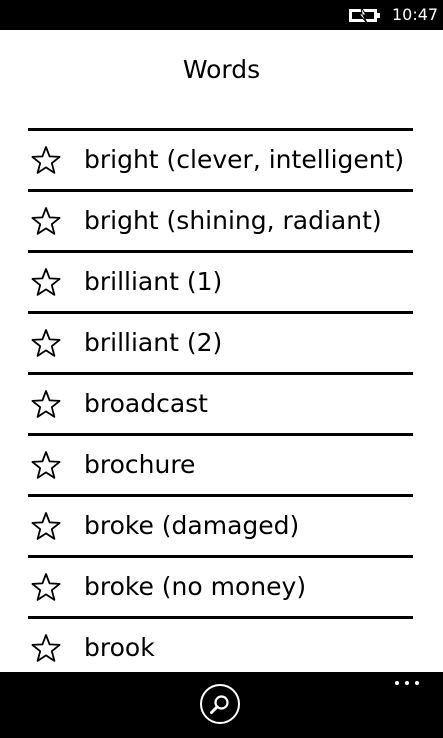  I want to click on list-item: broke (no money), so click(220, 588).